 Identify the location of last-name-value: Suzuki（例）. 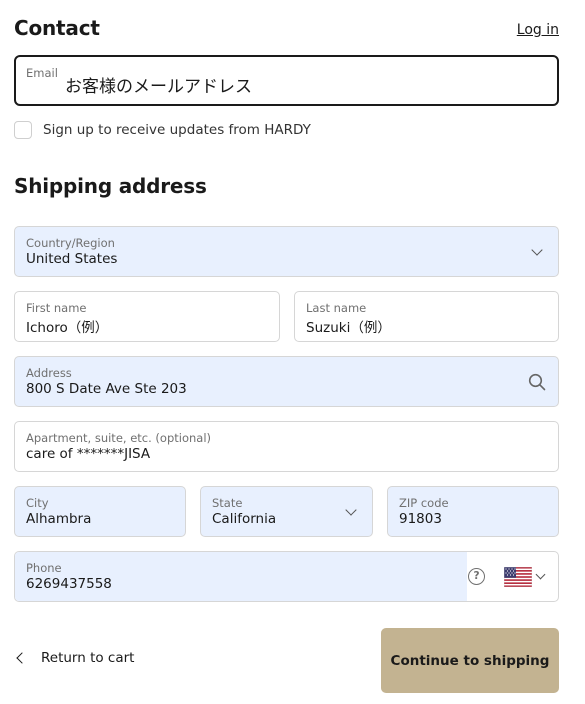
(348, 326).